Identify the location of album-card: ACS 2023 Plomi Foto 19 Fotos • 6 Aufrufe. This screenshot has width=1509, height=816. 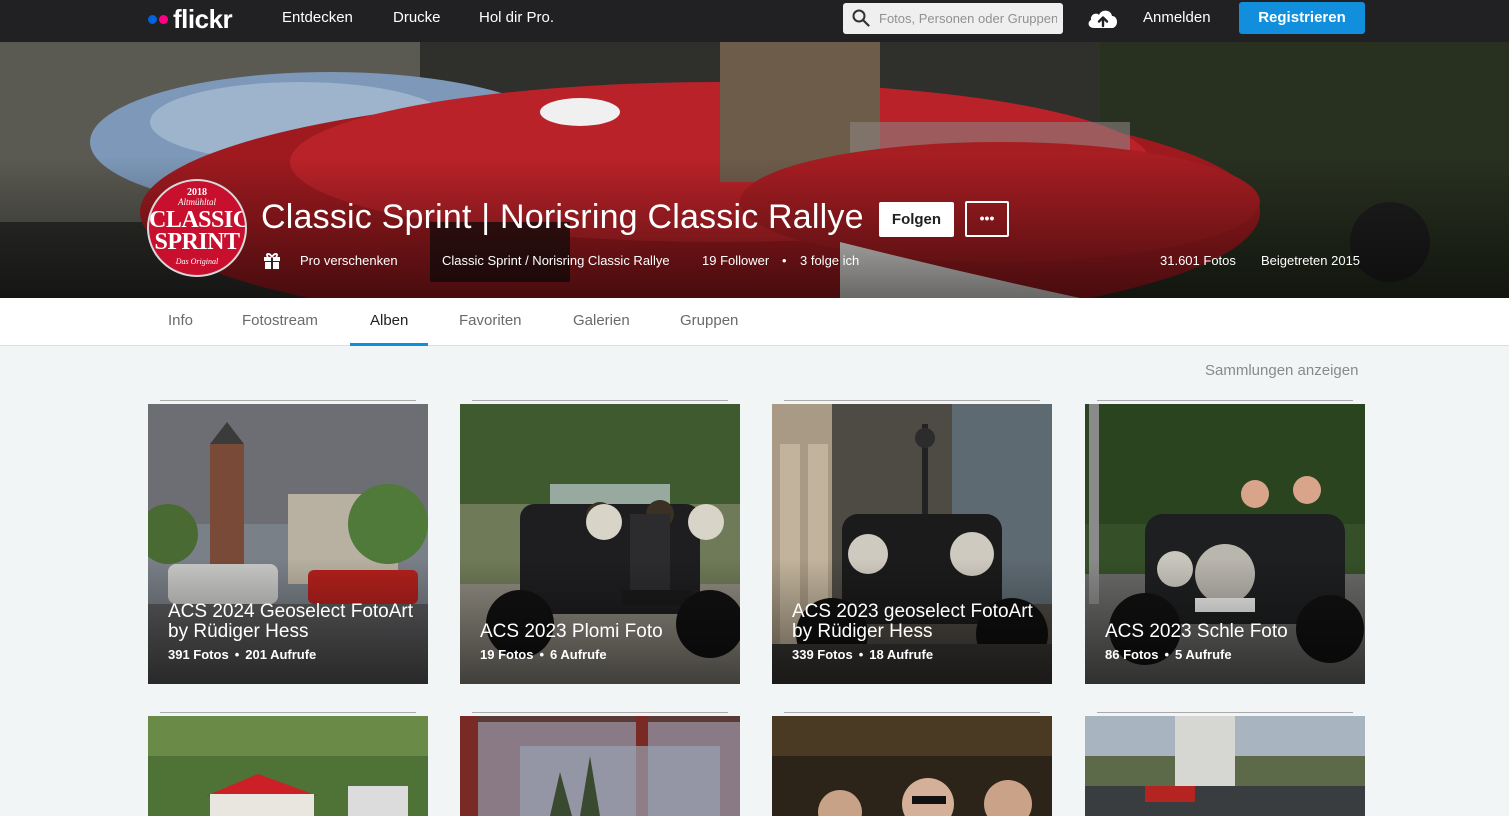
(600, 544).